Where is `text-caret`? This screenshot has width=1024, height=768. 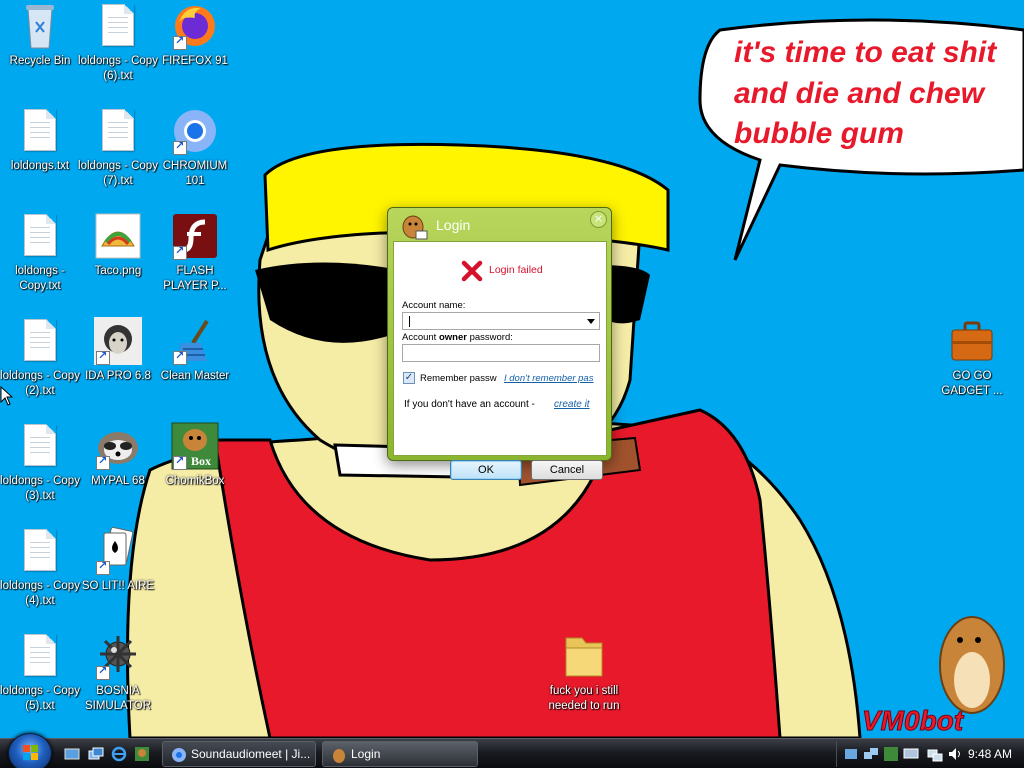
text-caret is located at coordinates (409, 321).